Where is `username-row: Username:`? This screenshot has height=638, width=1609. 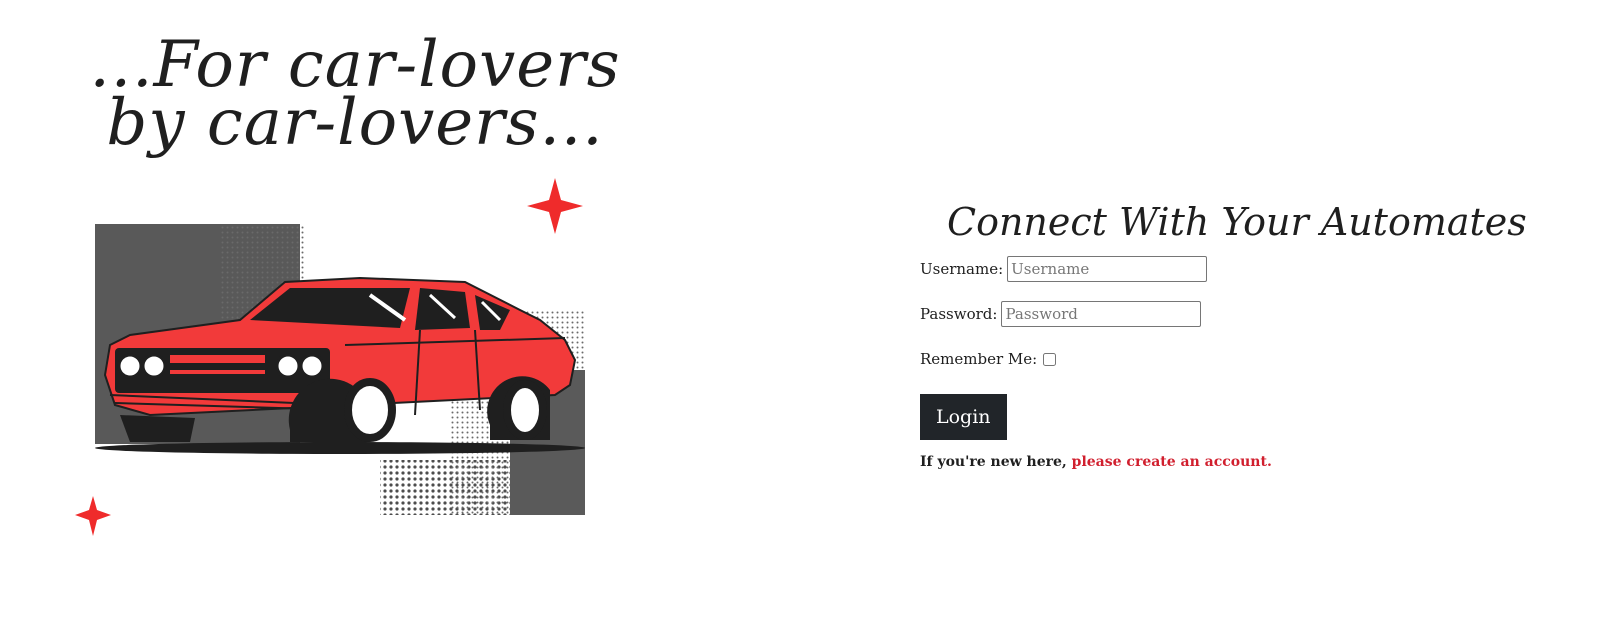
username-row: Username: is located at coordinates (1230, 269).